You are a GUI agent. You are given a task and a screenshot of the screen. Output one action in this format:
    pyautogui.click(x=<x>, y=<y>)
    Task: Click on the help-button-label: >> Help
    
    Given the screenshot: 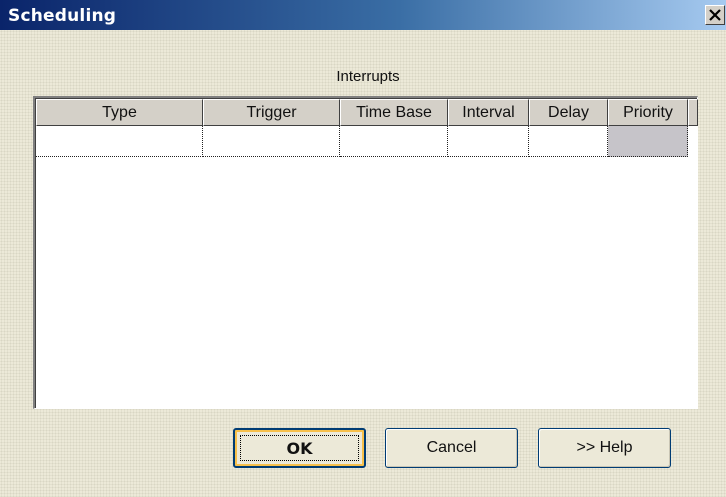 What is the action you would take?
    pyautogui.click(x=604, y=447)
    